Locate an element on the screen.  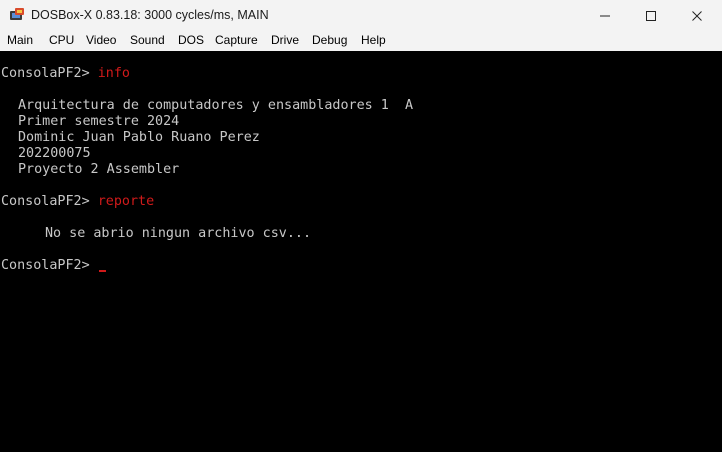
menu-video: Video is located at coordinates (101, 40).